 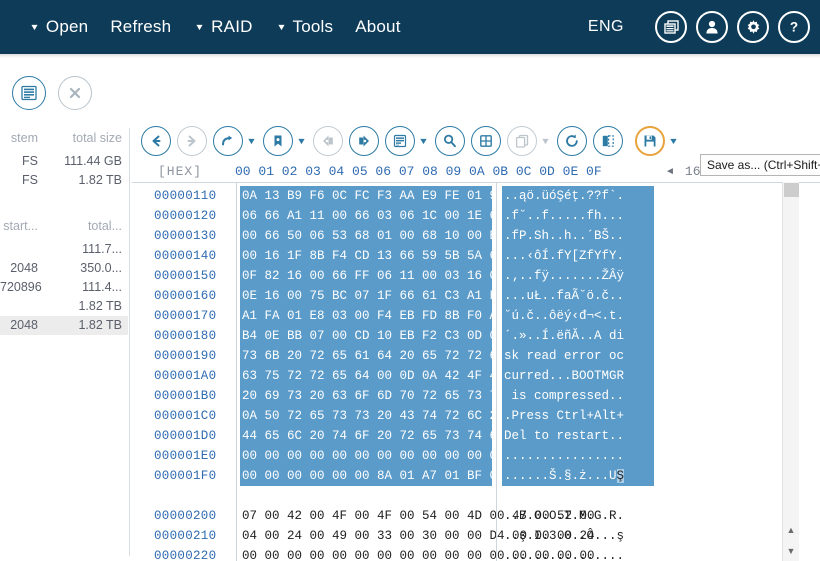 What do you see at coordinates (86, 140) in the screenshot?
I see `column-header-total-size: total size` at bounding box center [86, 140].